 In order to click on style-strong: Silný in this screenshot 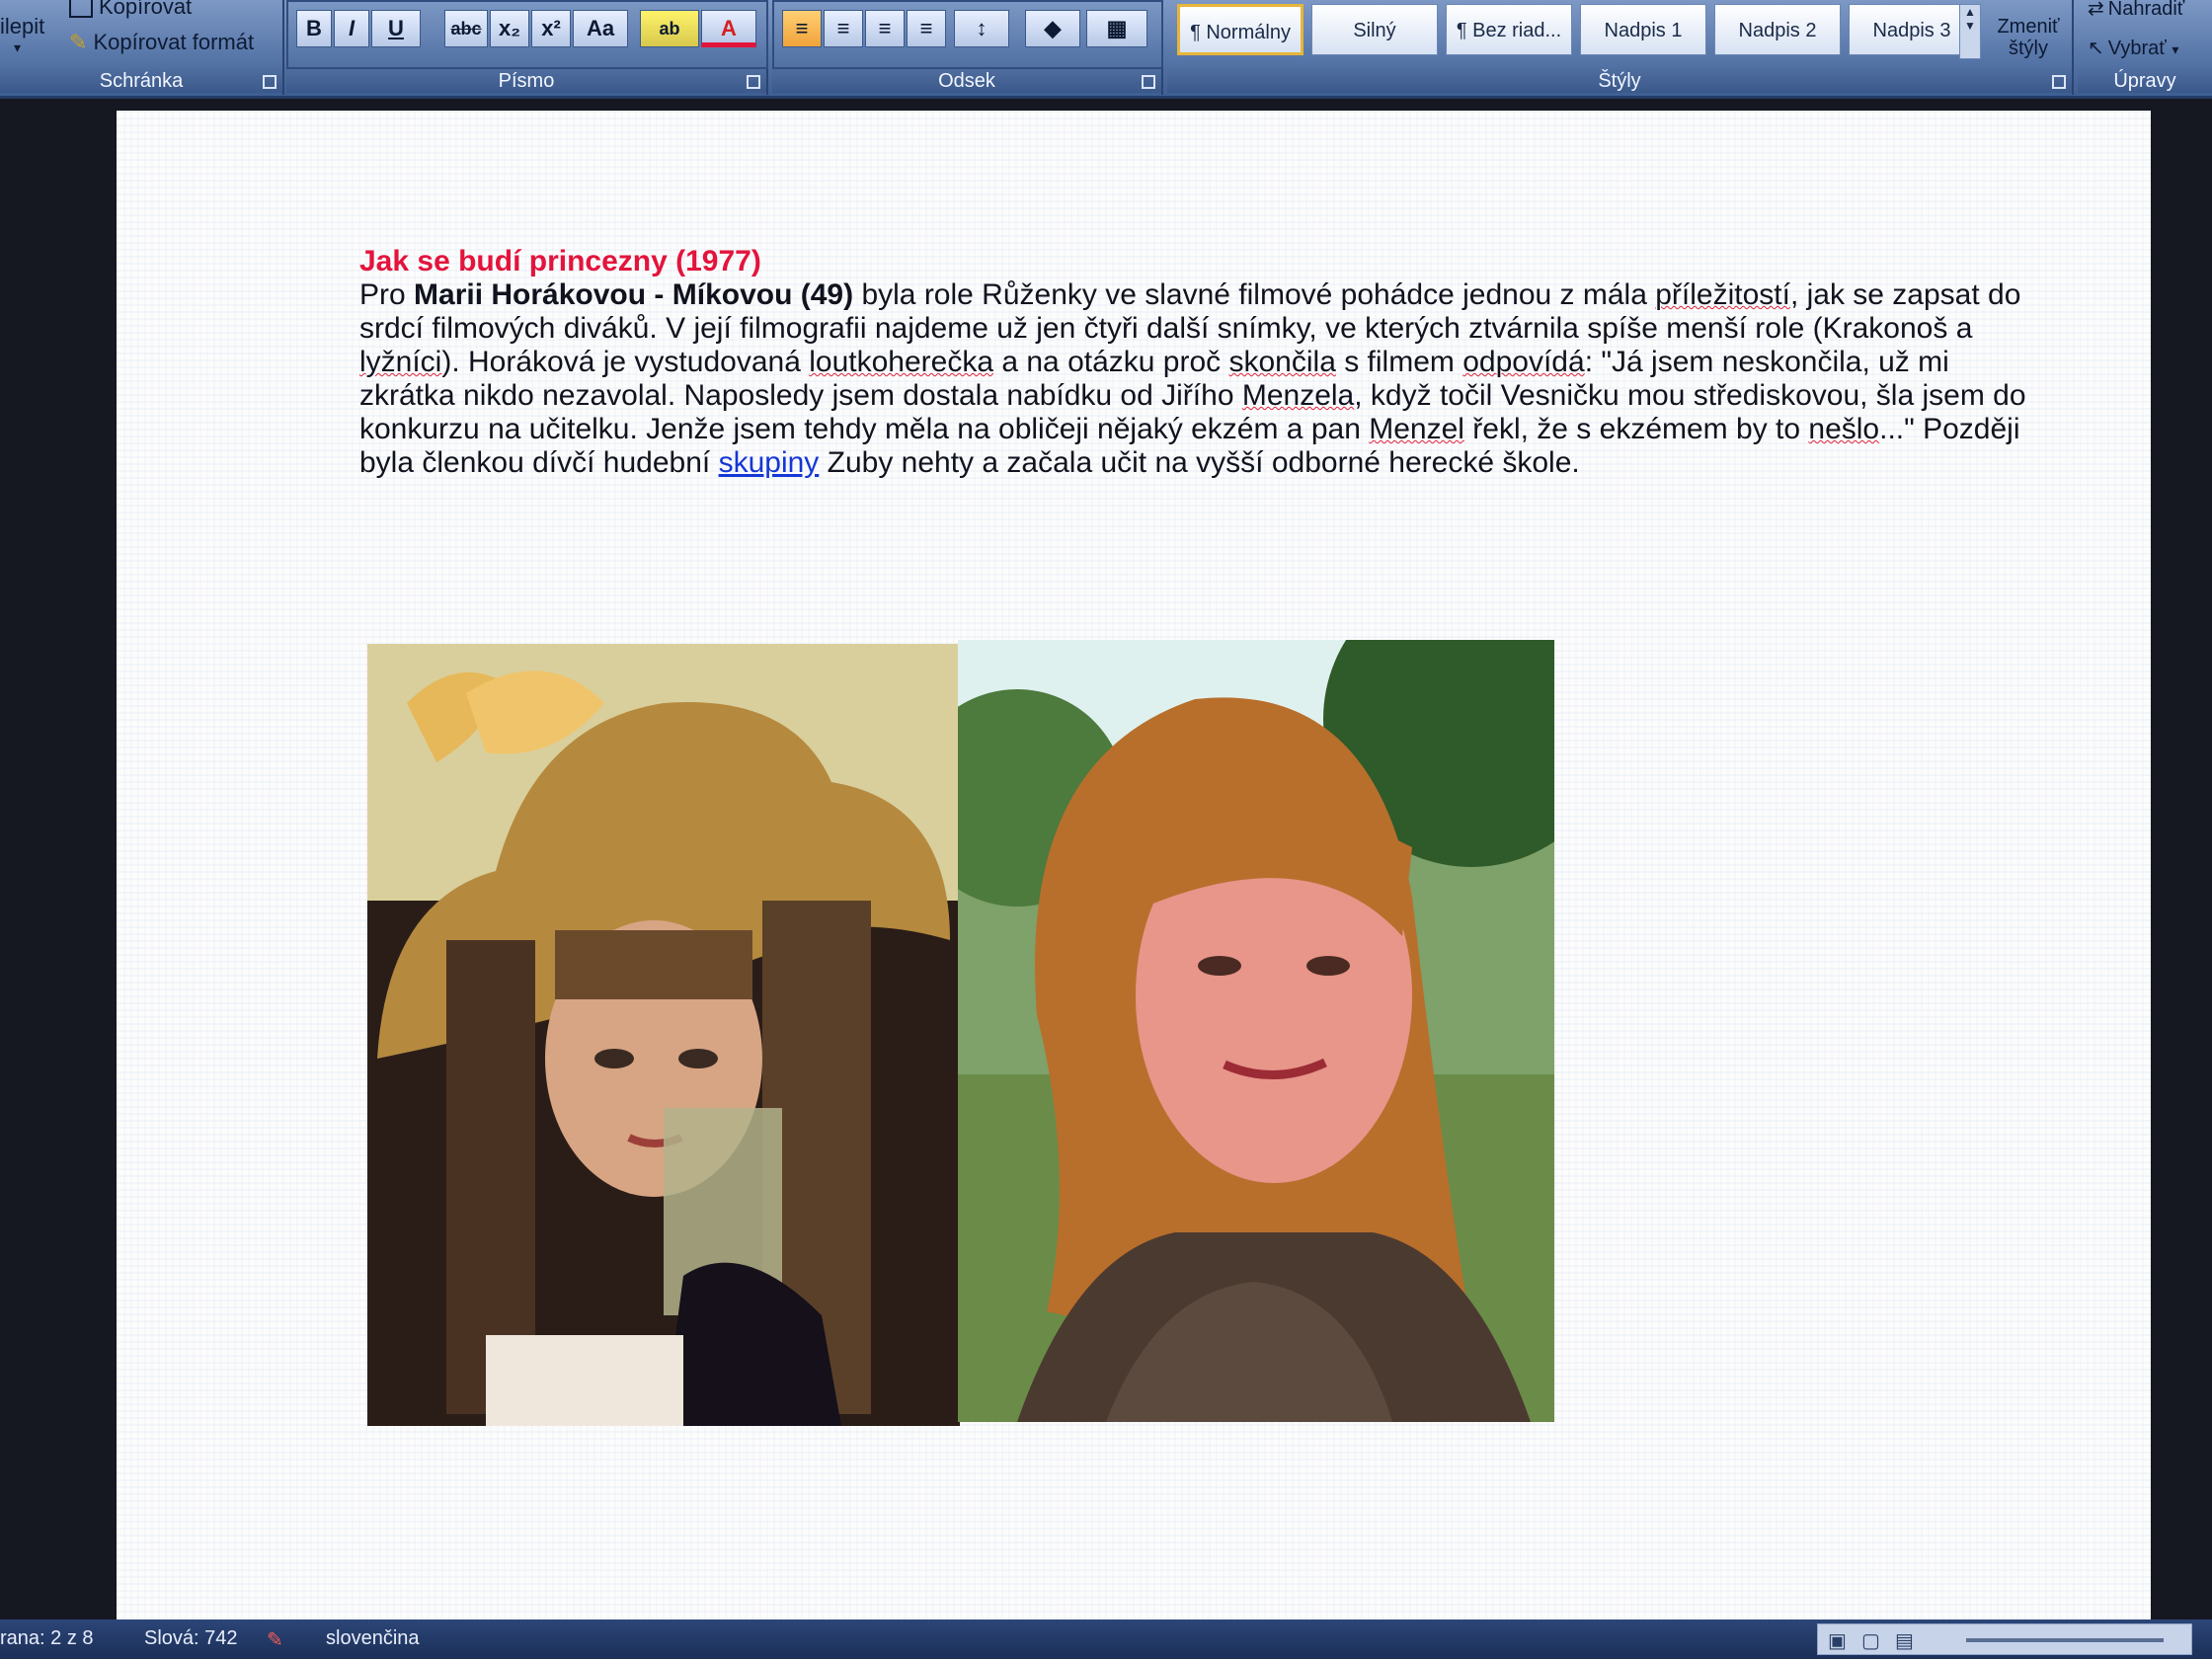, I will do `click(1375, 30)`.